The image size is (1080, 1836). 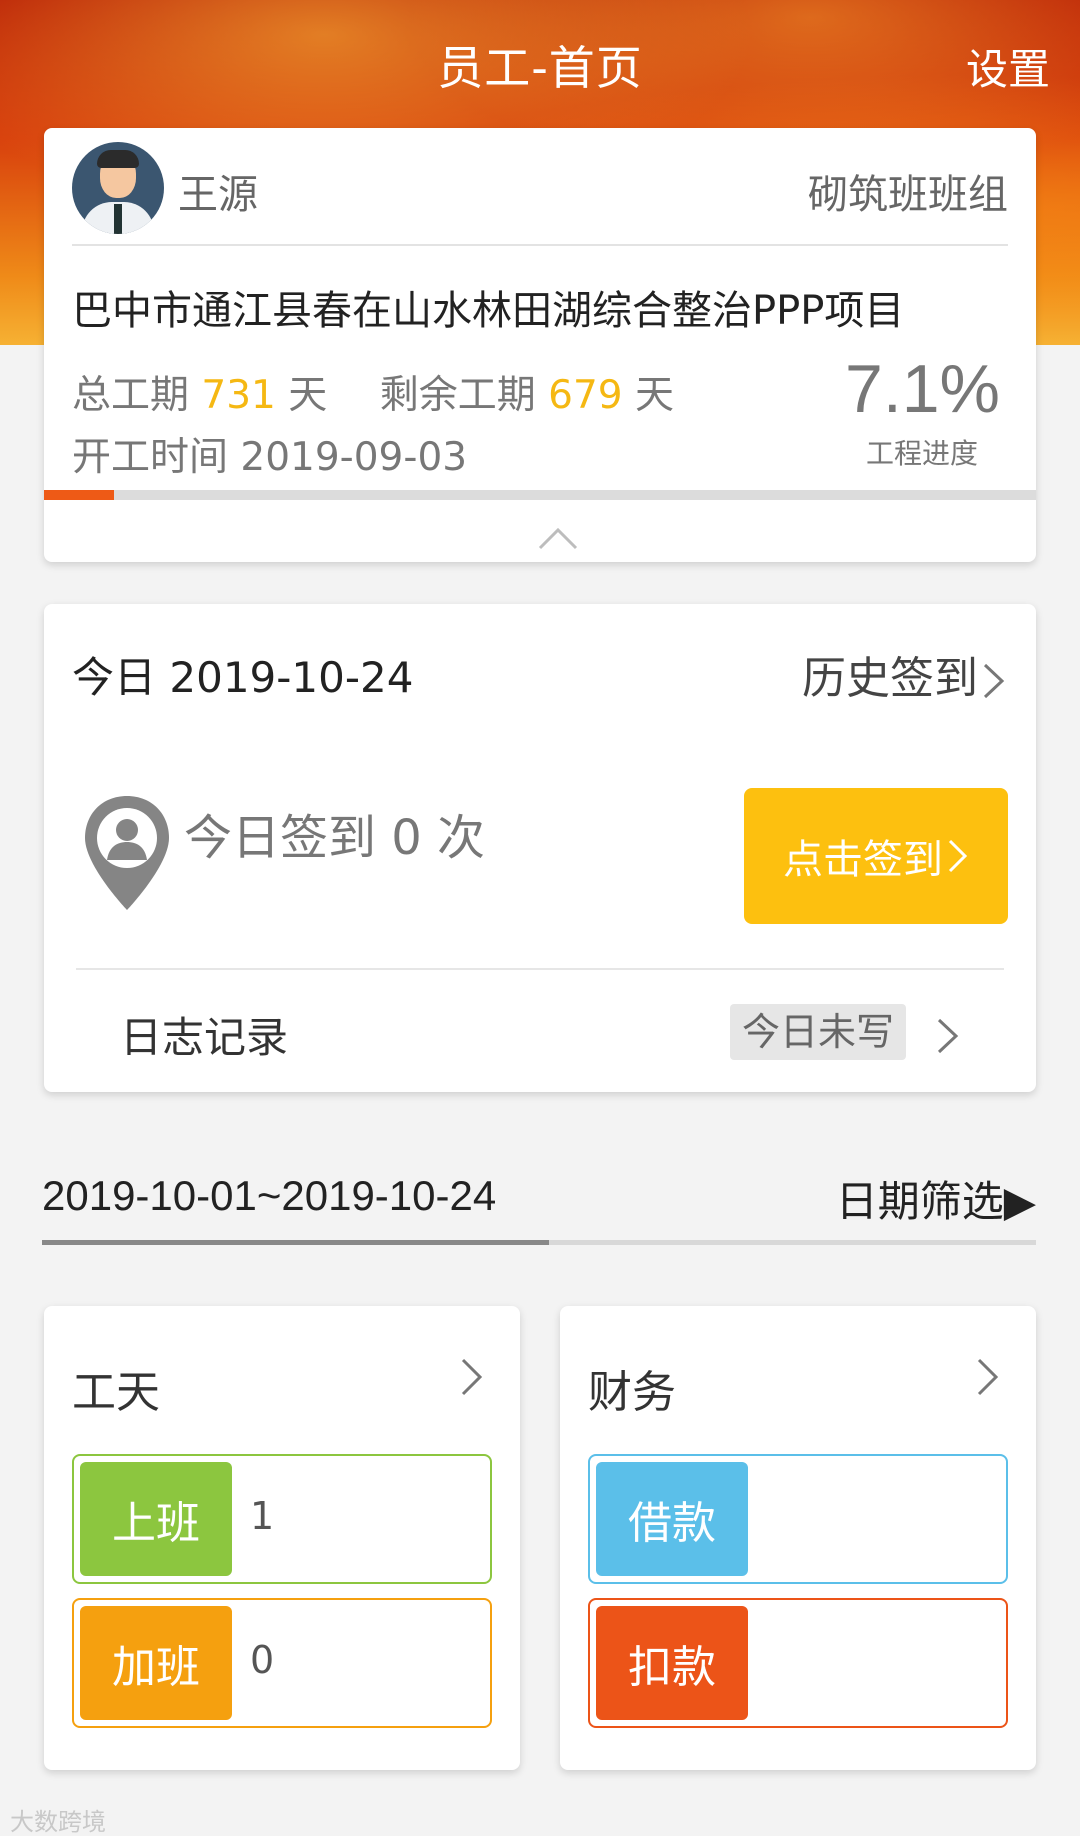 I want to click on today-date-value: 2019-10-24, so click(x=291, y=677).